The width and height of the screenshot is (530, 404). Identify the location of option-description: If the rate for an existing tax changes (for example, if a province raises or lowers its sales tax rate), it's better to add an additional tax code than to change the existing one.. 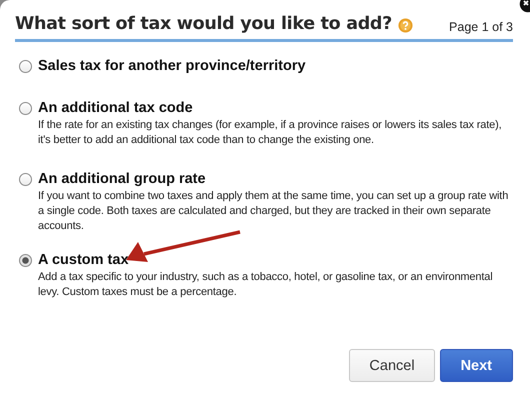
(270, 133).